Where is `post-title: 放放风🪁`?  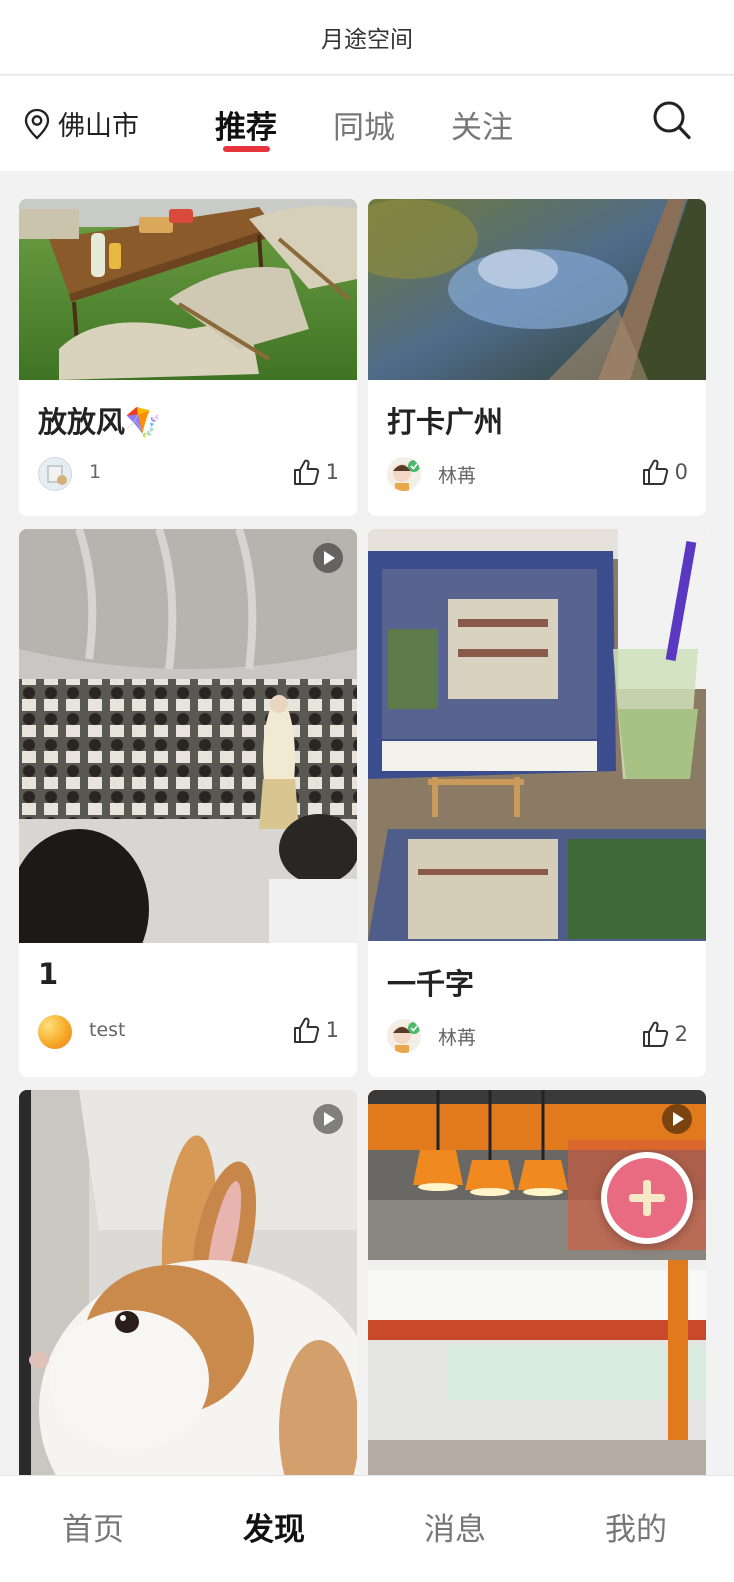 post-title: 放放风🪁 is located at coordinates (100, 422).